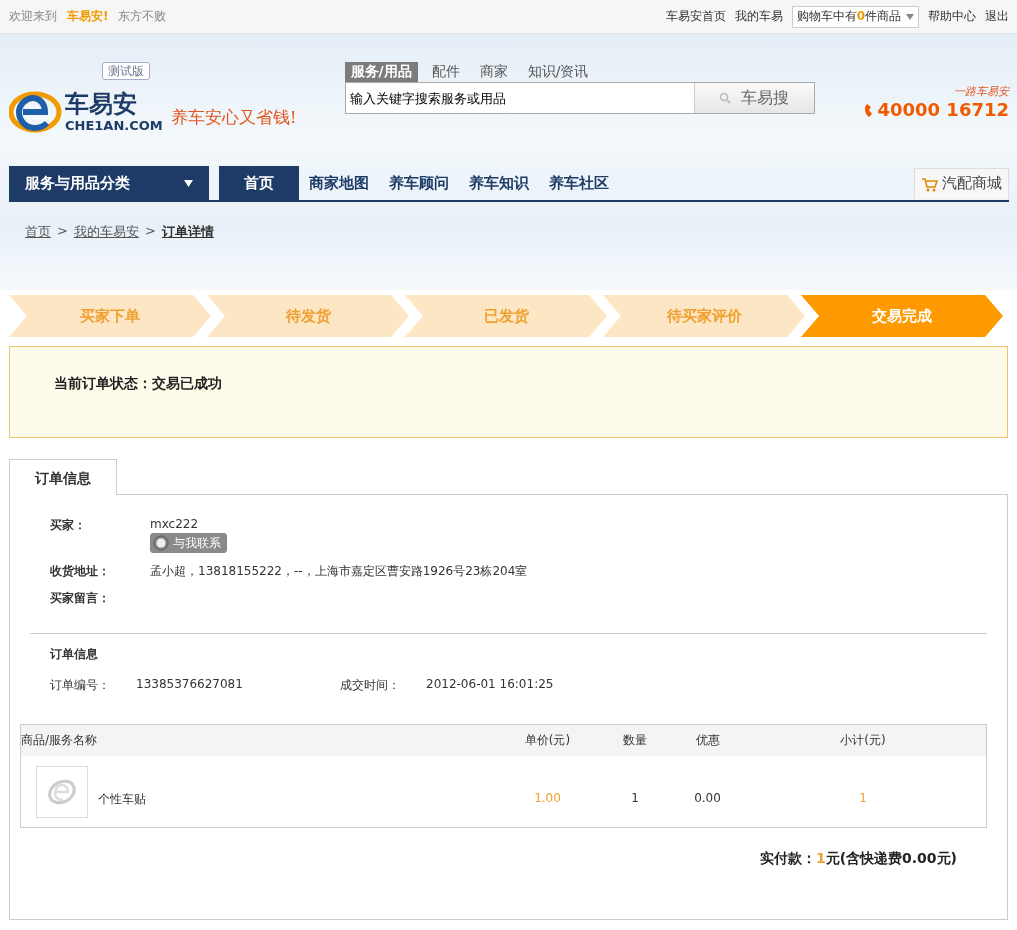 Image resolution: width=1017 pixels, height=930 pixels. I want to click on search-tab: 知识/资讯, so click(558, 72).